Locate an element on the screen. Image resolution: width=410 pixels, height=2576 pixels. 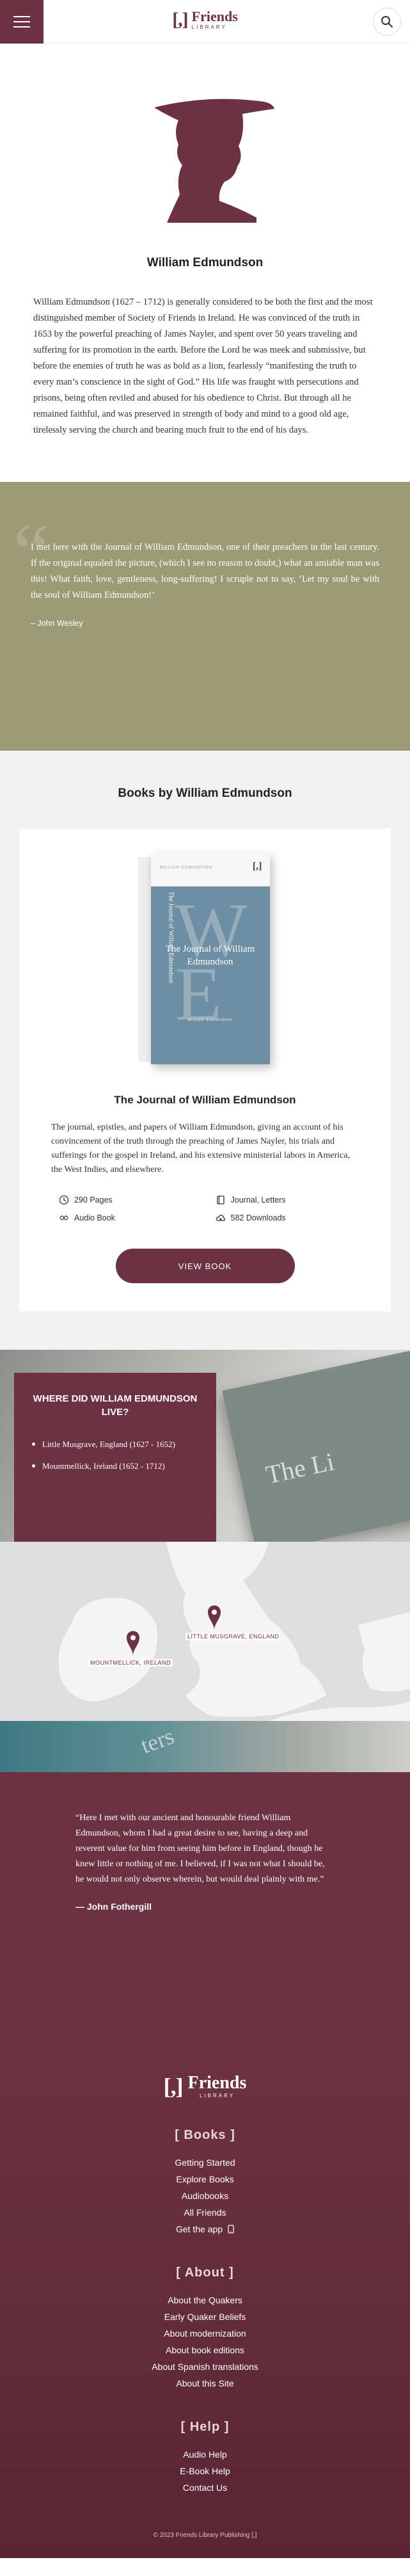
cloud-download-icon is located at coordinates (220, 1218).